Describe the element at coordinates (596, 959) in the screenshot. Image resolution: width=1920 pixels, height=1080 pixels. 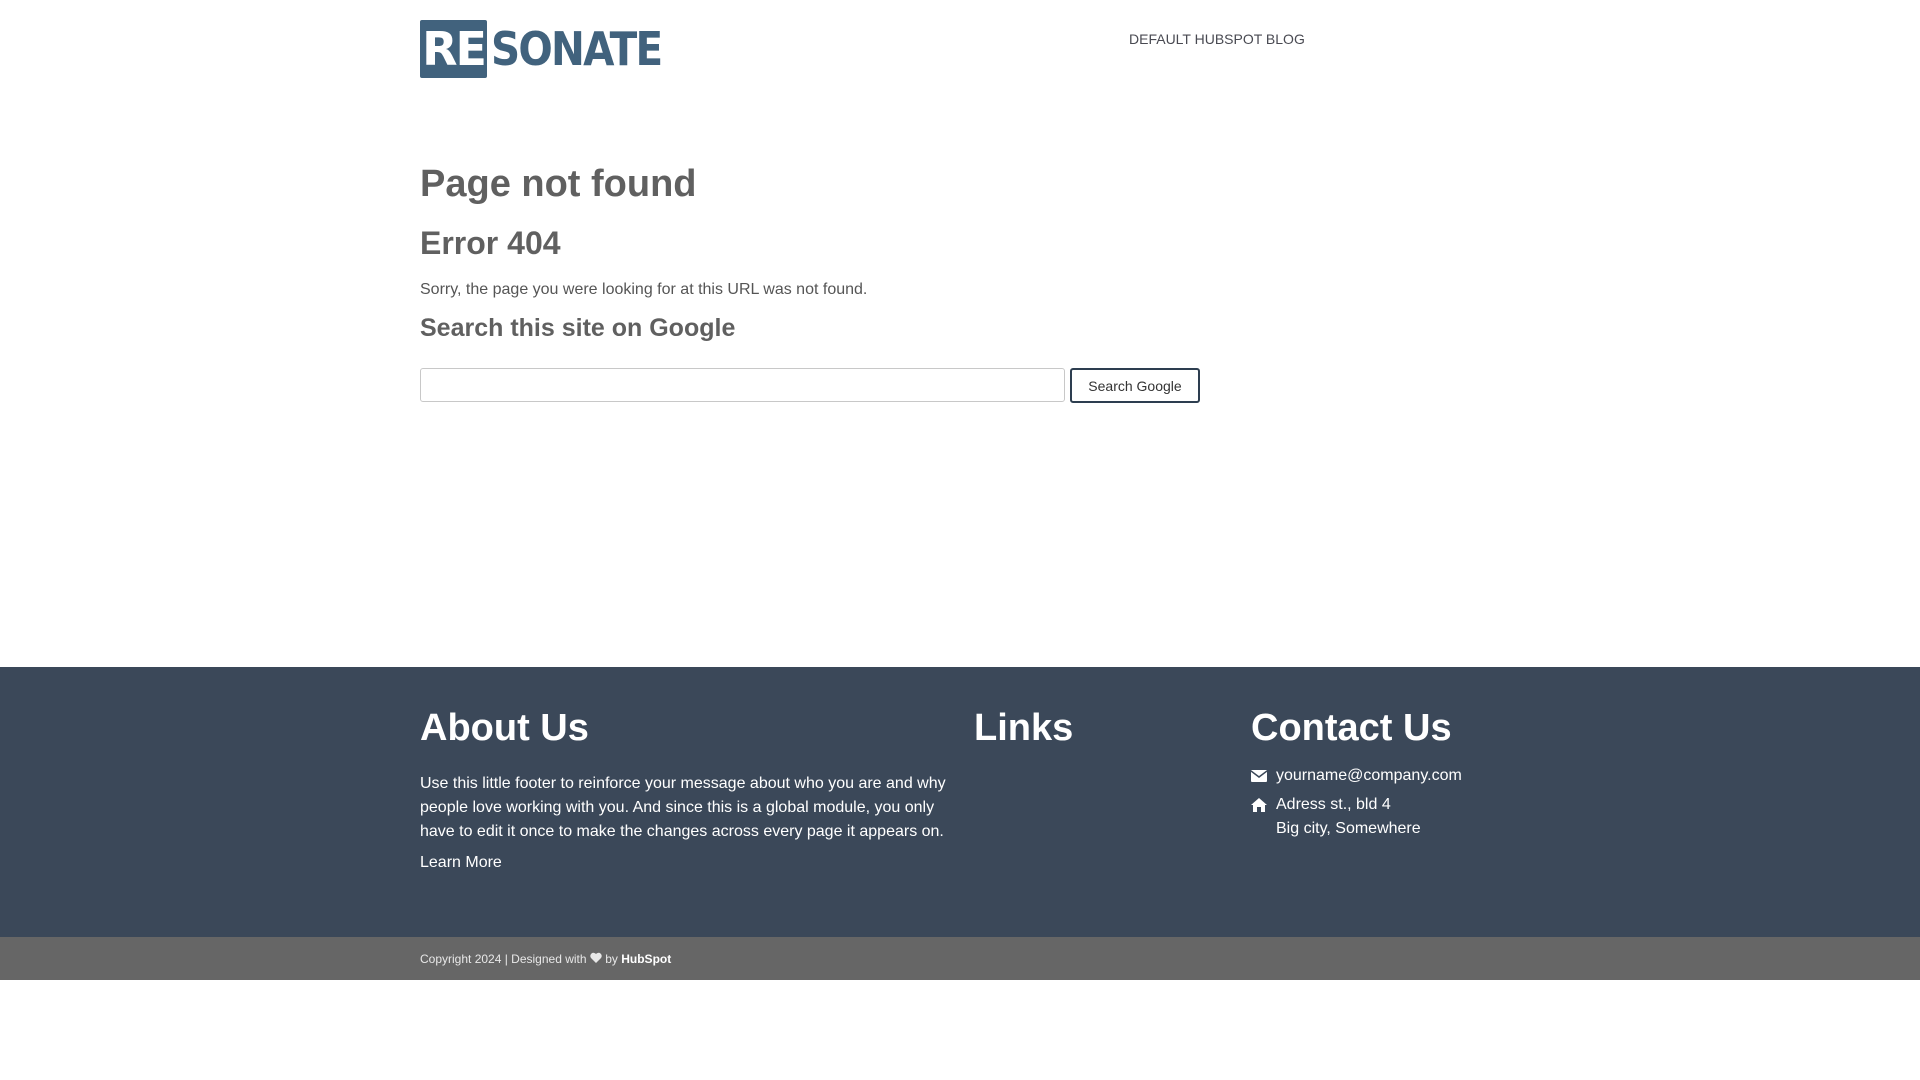
I see `heart-icon` at that location.